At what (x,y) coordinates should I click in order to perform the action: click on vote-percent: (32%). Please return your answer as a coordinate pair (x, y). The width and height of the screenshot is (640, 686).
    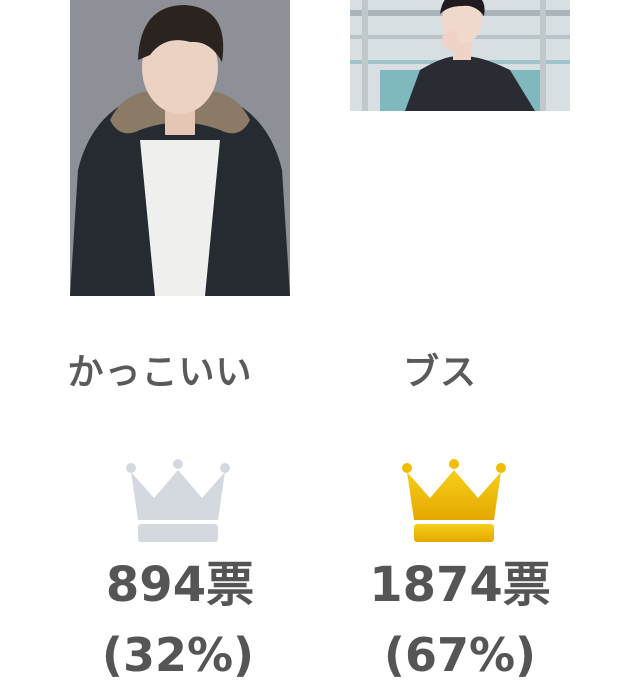
    Looking at the image, I should click on (178, 655).